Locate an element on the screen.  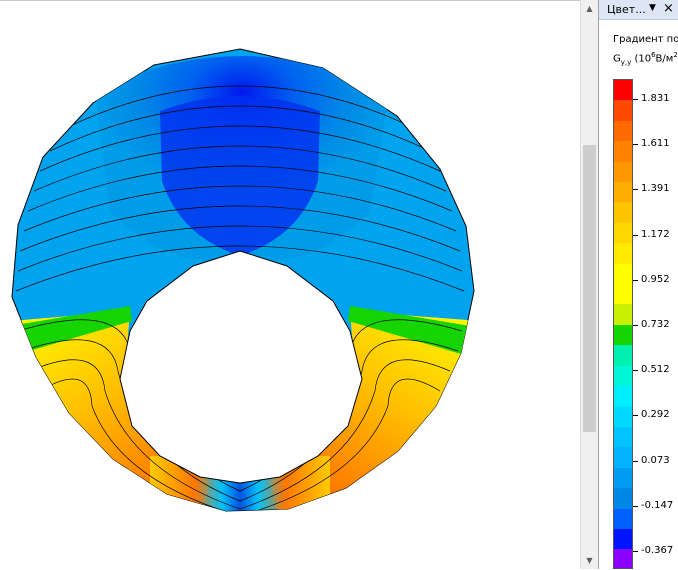
legend-tick-label: 1.831 is located at coordinates (655, 98).